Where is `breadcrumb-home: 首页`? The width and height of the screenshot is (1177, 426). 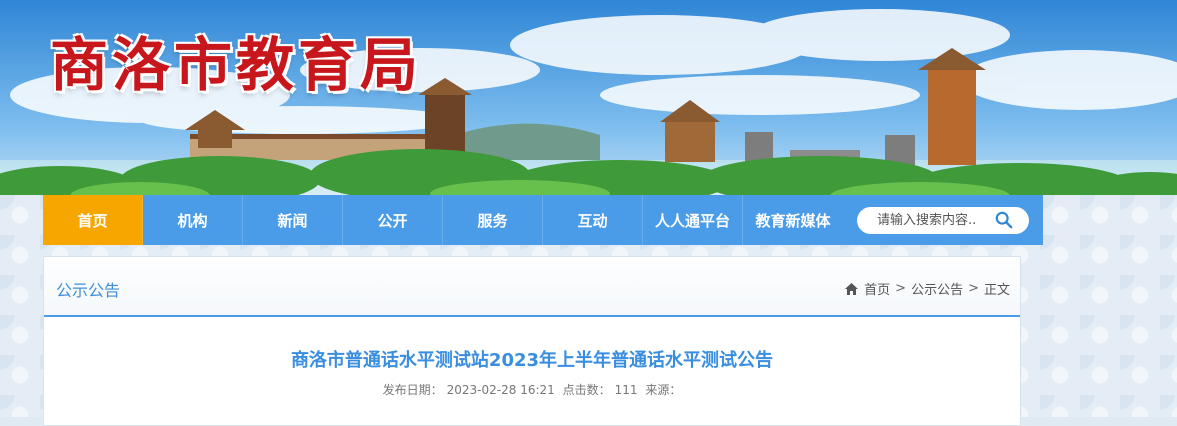
breadcrumb-home: 首页 is located at coordinates (877, 288).